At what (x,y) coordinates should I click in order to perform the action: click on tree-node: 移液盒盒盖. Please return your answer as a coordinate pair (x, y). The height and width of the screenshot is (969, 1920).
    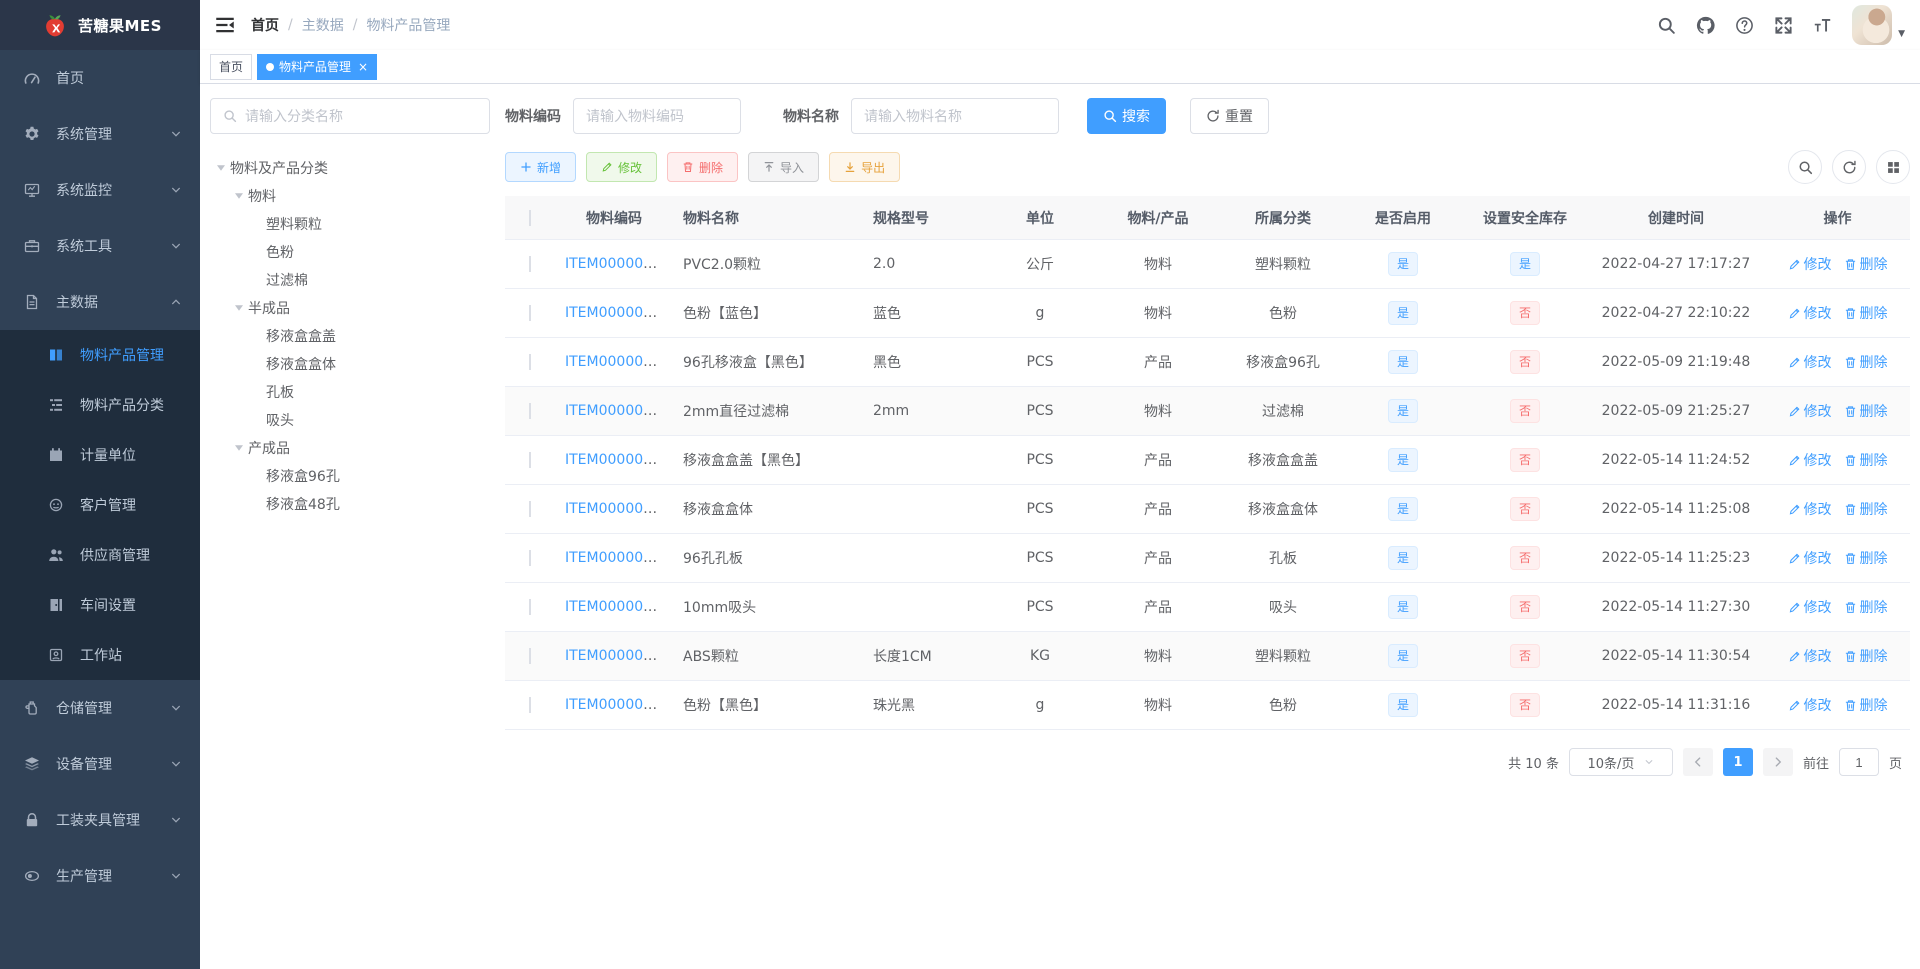
    Looking at the image, I should click on (350, 336).